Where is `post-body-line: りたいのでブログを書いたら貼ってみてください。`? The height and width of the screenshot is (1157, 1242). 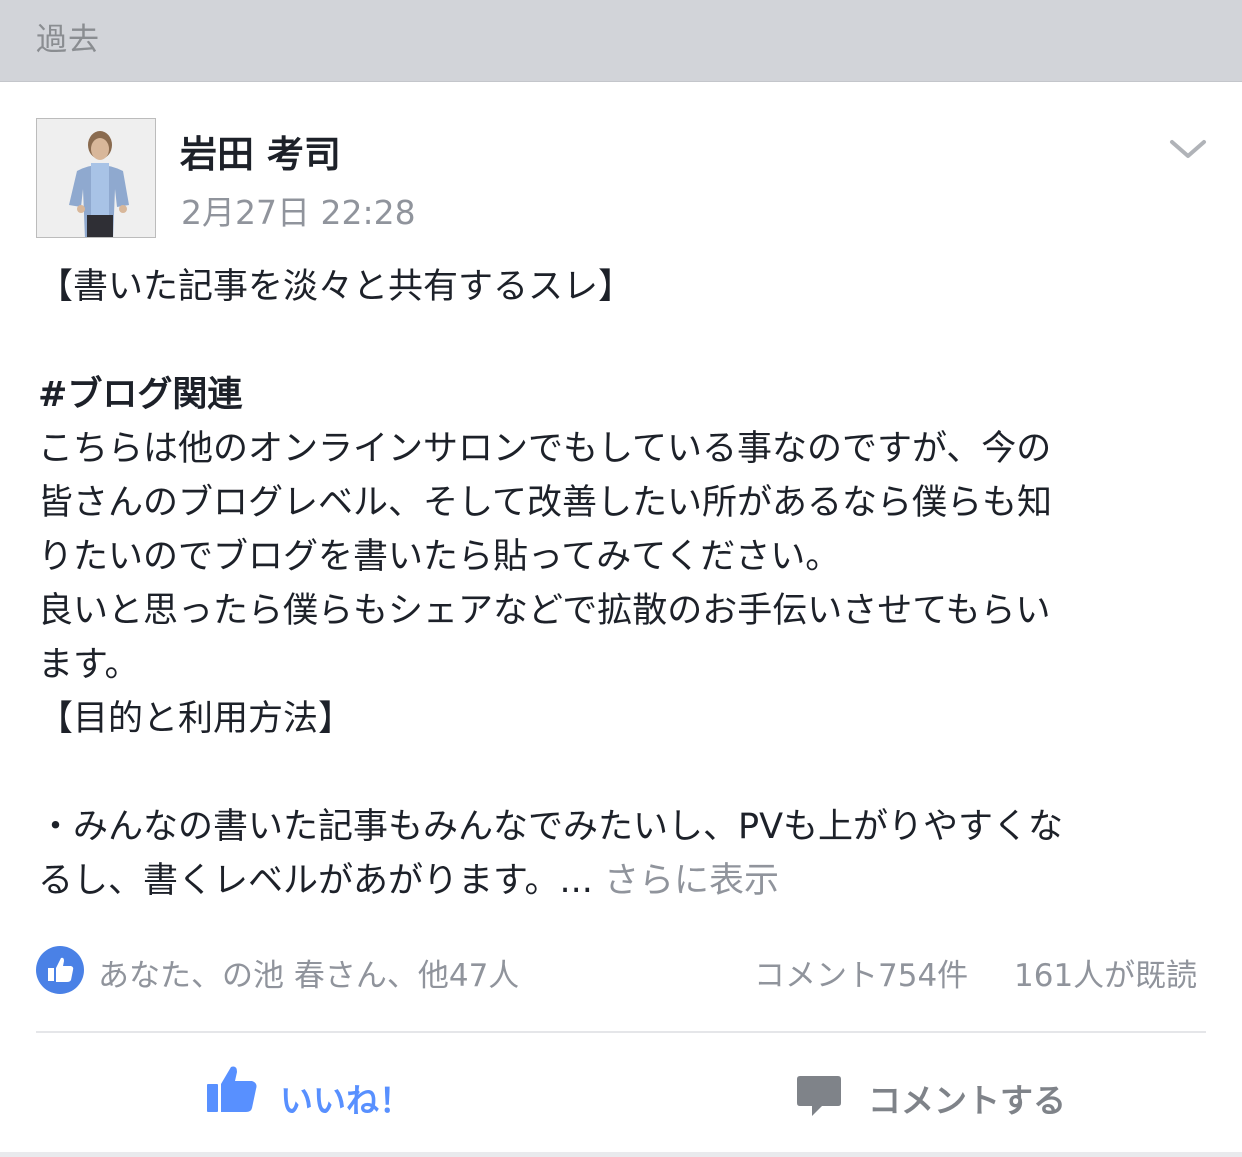 post-body-line: りたいのでブログを書いたら貼ってみてください。 is located at coordinates (439, 557).